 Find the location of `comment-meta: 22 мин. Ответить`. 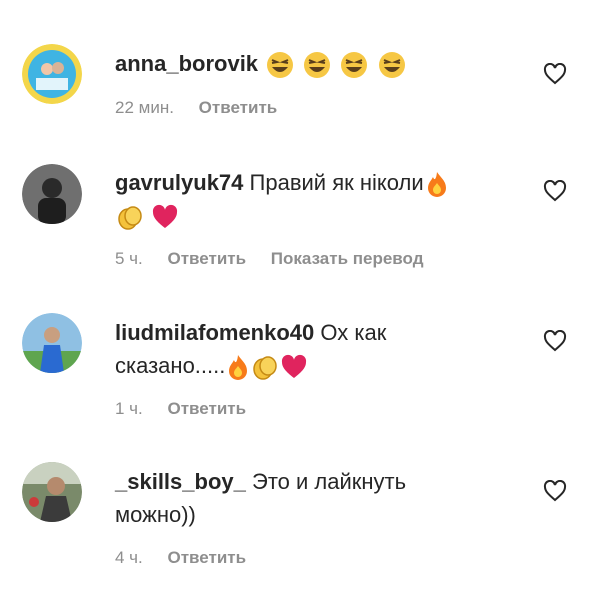

comment-meta: 22 мин. Ответить is located at coordinates (206, 108).